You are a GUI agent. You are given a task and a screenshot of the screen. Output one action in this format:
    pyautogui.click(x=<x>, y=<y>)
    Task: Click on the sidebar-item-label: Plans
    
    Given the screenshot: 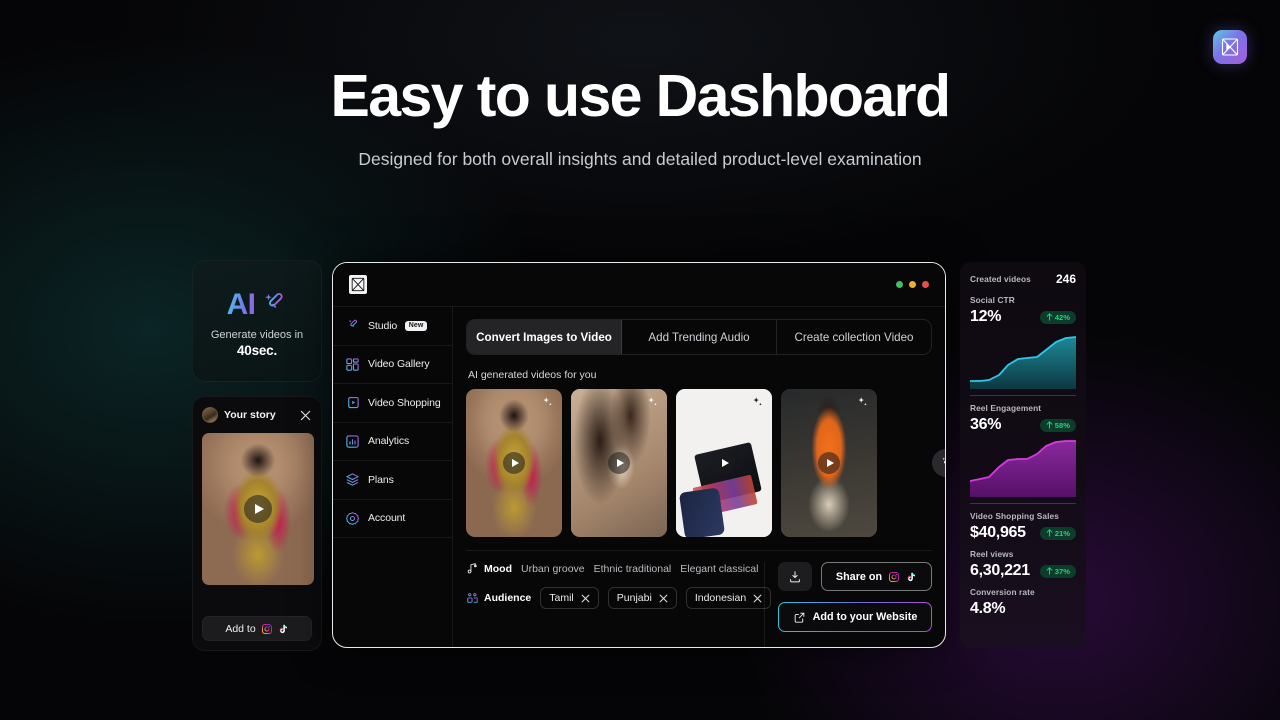 What is the action you would take?
    pyautogui.click(x=381, y=479)
    